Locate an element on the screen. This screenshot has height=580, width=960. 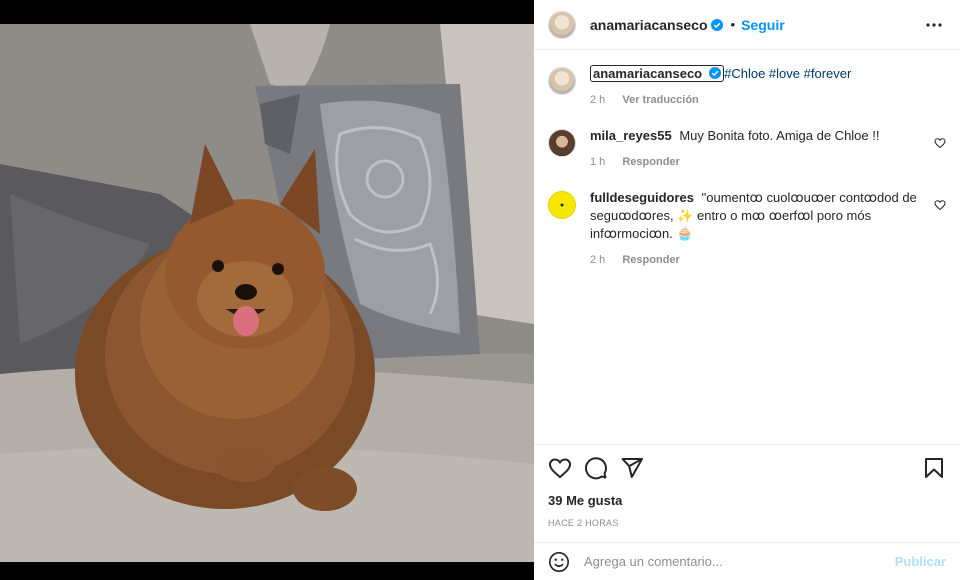
author-username: anamariacanseco is located at coordinates (649, 25).